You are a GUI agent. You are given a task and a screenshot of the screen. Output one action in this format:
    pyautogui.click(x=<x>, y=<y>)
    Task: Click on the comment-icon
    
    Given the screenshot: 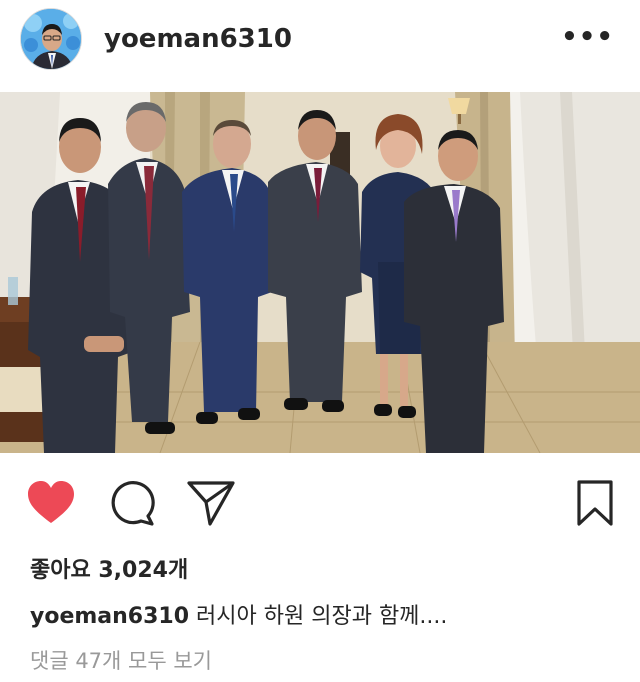 What is the action you would take?
    pyautogui.click(x=133, y=503)
    